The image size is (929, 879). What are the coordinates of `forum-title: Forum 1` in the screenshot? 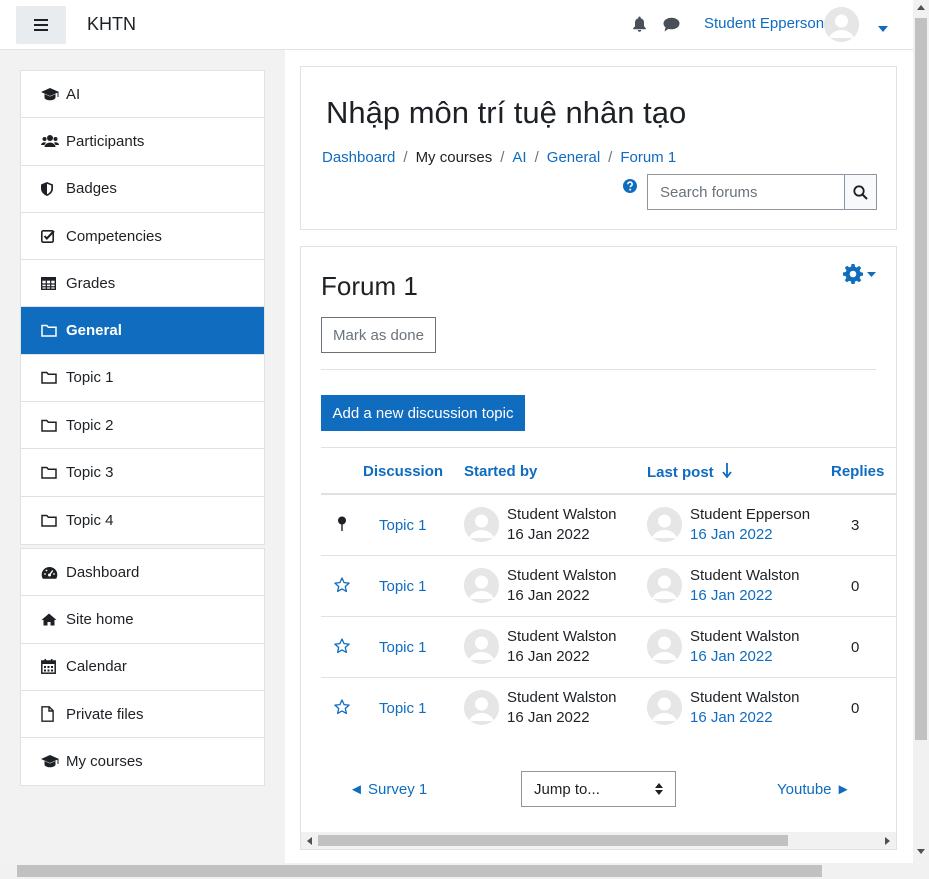 It's located at (369, 286).